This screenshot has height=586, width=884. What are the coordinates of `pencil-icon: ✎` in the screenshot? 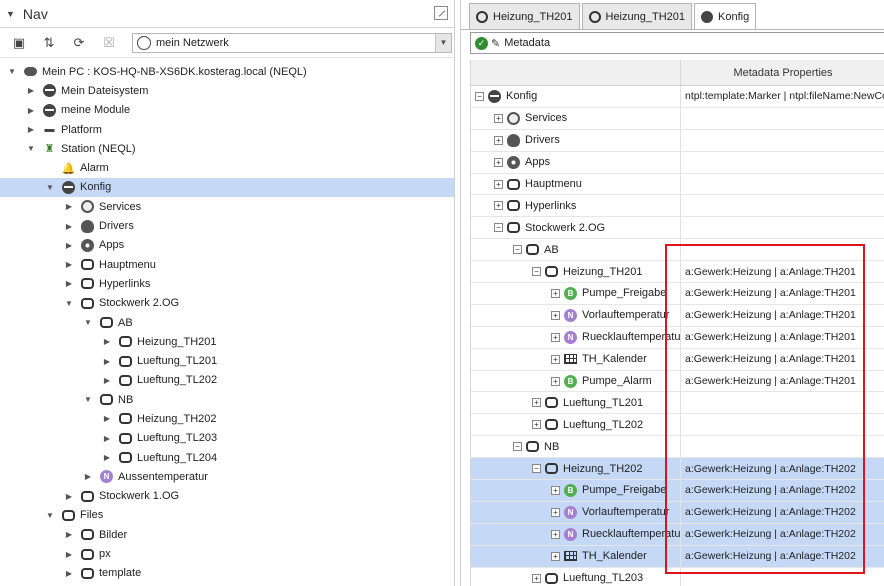 It's located at (495, 43).